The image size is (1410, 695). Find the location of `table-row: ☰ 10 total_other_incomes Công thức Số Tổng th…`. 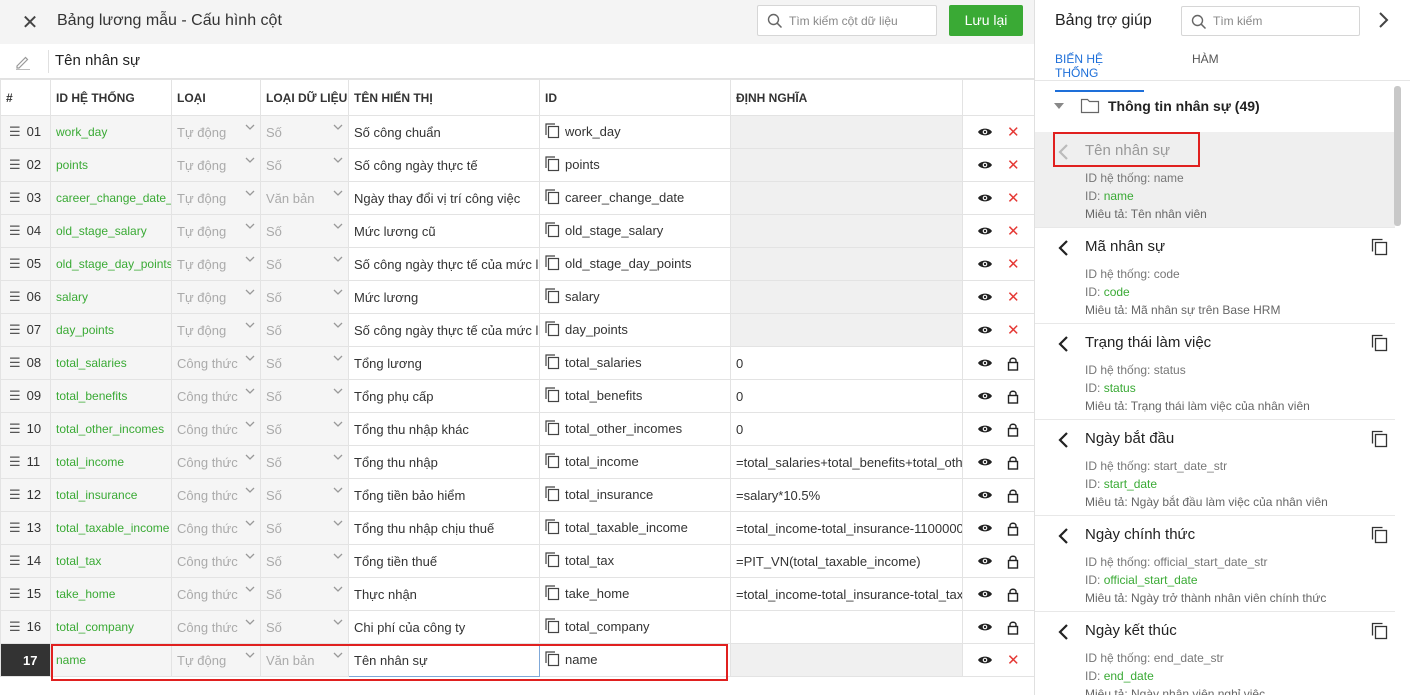

table-row: ☰ 10 total_other_incomes Công thức Số Tổng th… is located at coordinates (517, 429).